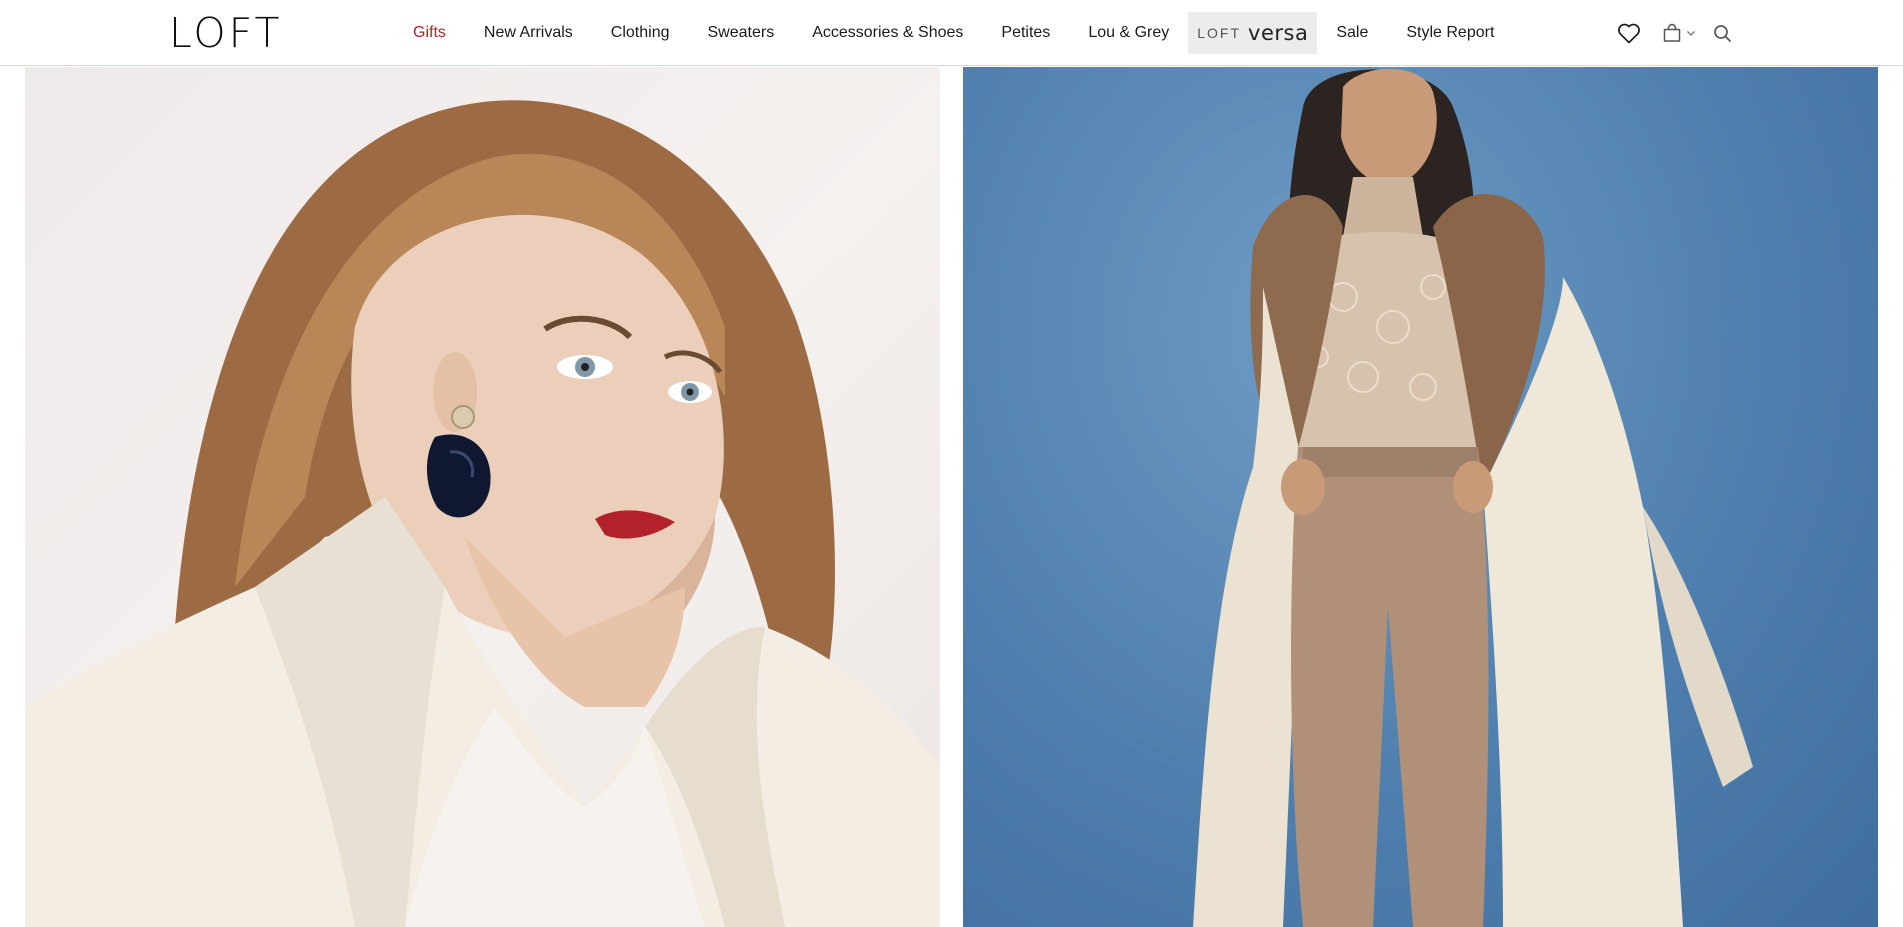  Describe the element at coordinates (1278, 33) in the screenshot. I see `versa-text: versa` at that location.